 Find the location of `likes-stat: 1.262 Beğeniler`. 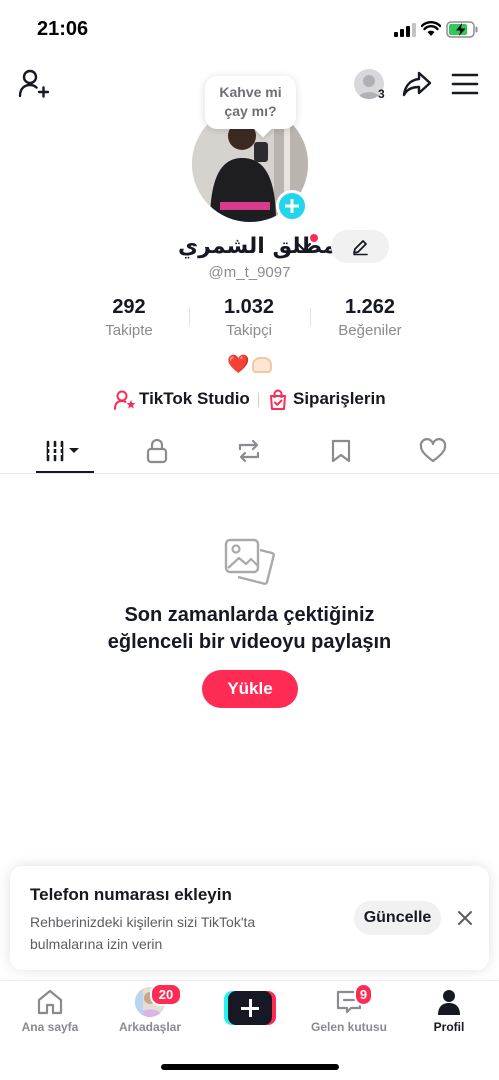

likes-stat: 1.262 Beğeniler is located at coordinates (370, 317).